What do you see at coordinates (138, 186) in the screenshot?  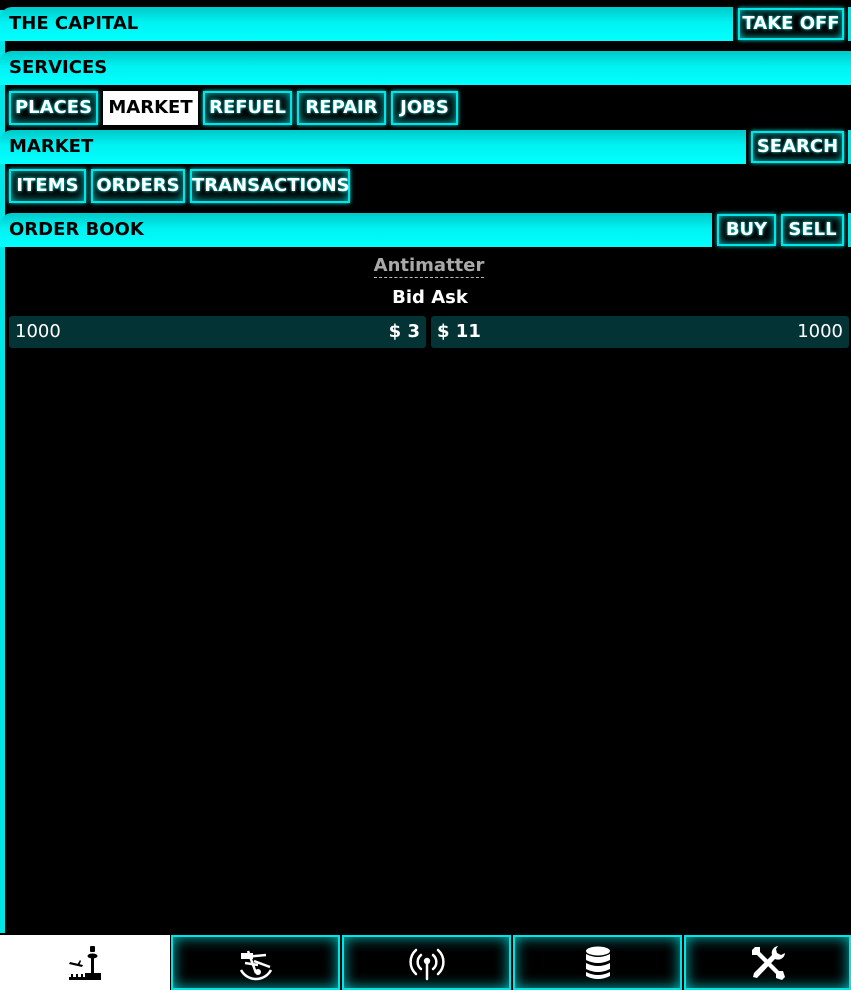 I see `tab-orders: ORDERS` at bounding box center [138, 186].